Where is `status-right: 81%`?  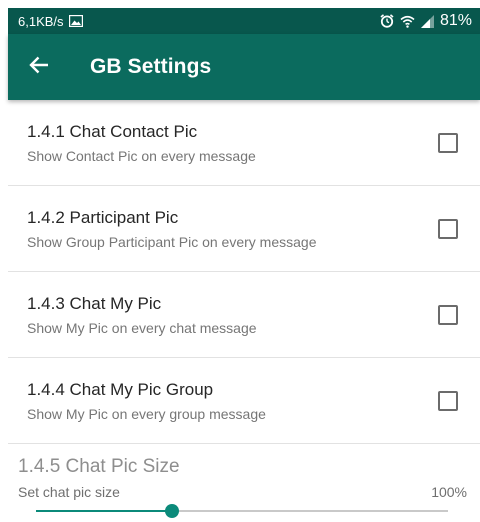
status-right: 81% is located at coordinates (426, 21).